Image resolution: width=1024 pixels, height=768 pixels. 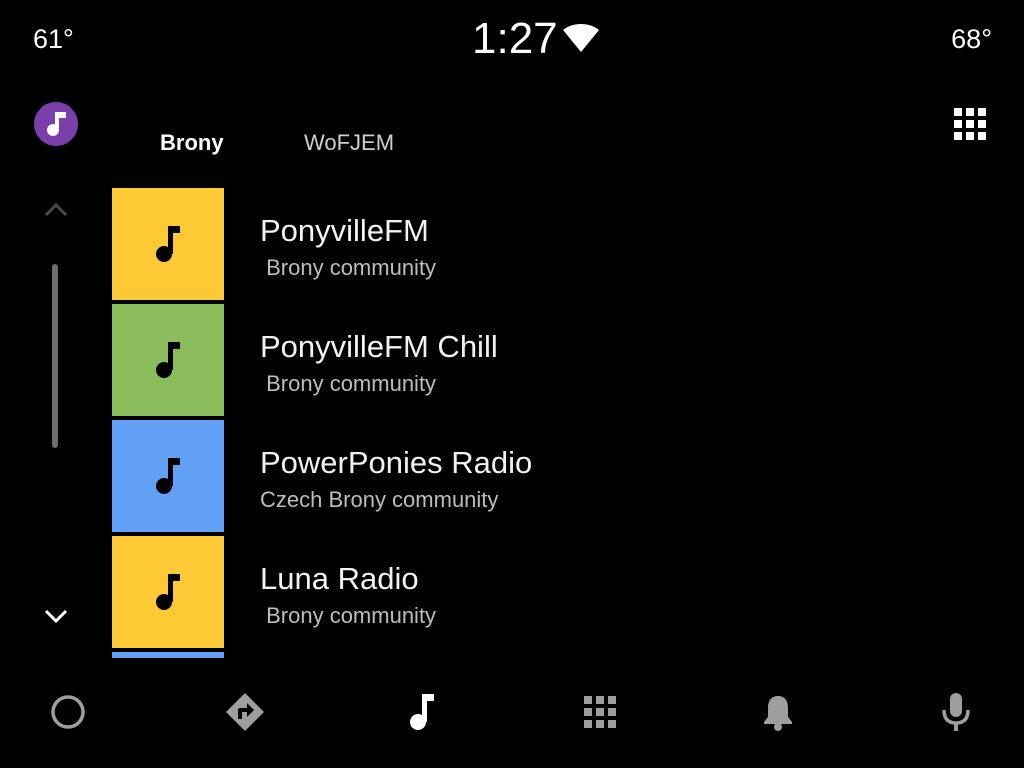 What do you see at coordinates (168, 655) in the screenshot?
I see `next-station-artwork` at bounding box center [168, 655].